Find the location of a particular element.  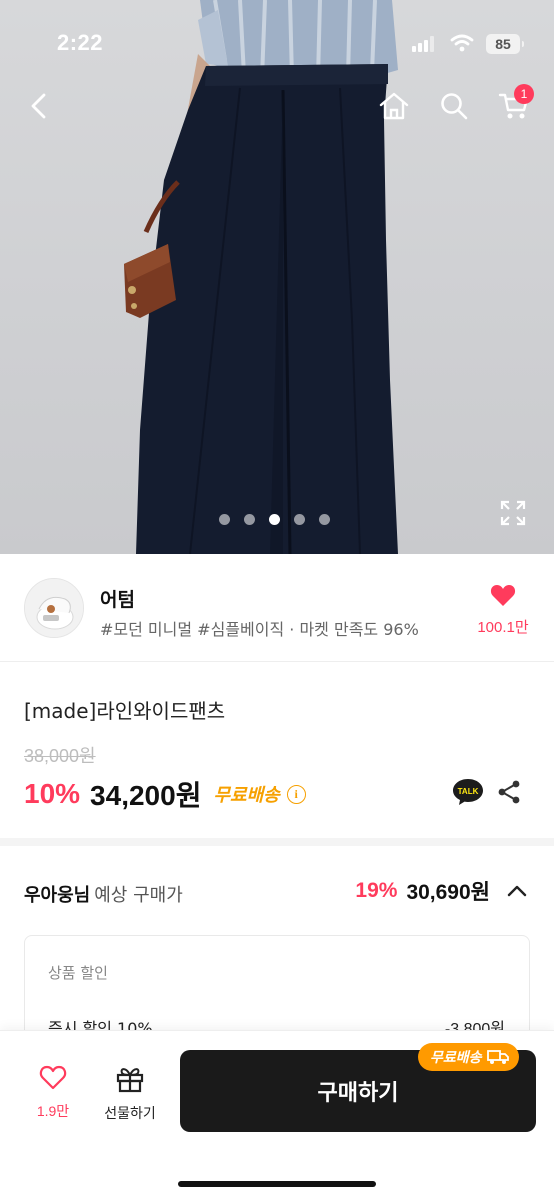

original-price: 38,000원 is located at coordinates (60, 756).